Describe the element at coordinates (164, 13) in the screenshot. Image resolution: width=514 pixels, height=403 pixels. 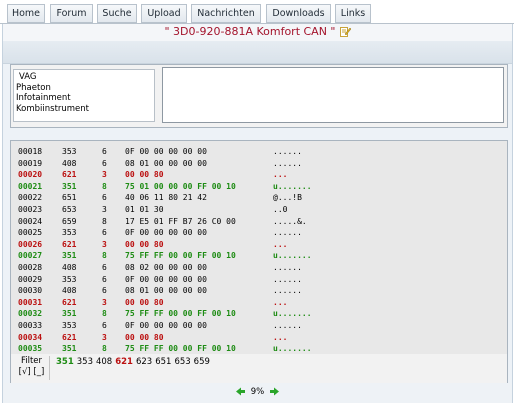
I see `tab-upload: Upload` at that location.